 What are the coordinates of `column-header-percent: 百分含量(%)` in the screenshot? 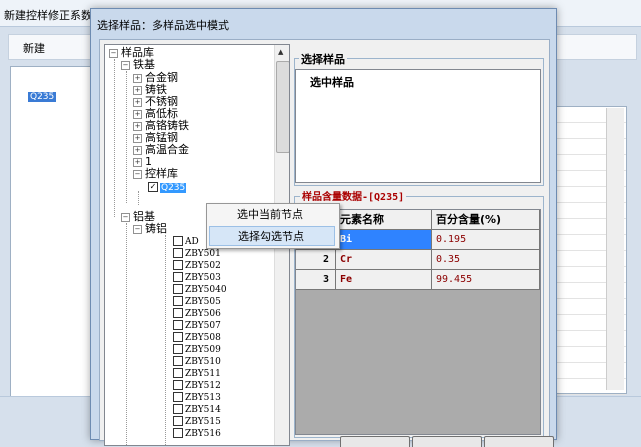 It's located at (486, 220).